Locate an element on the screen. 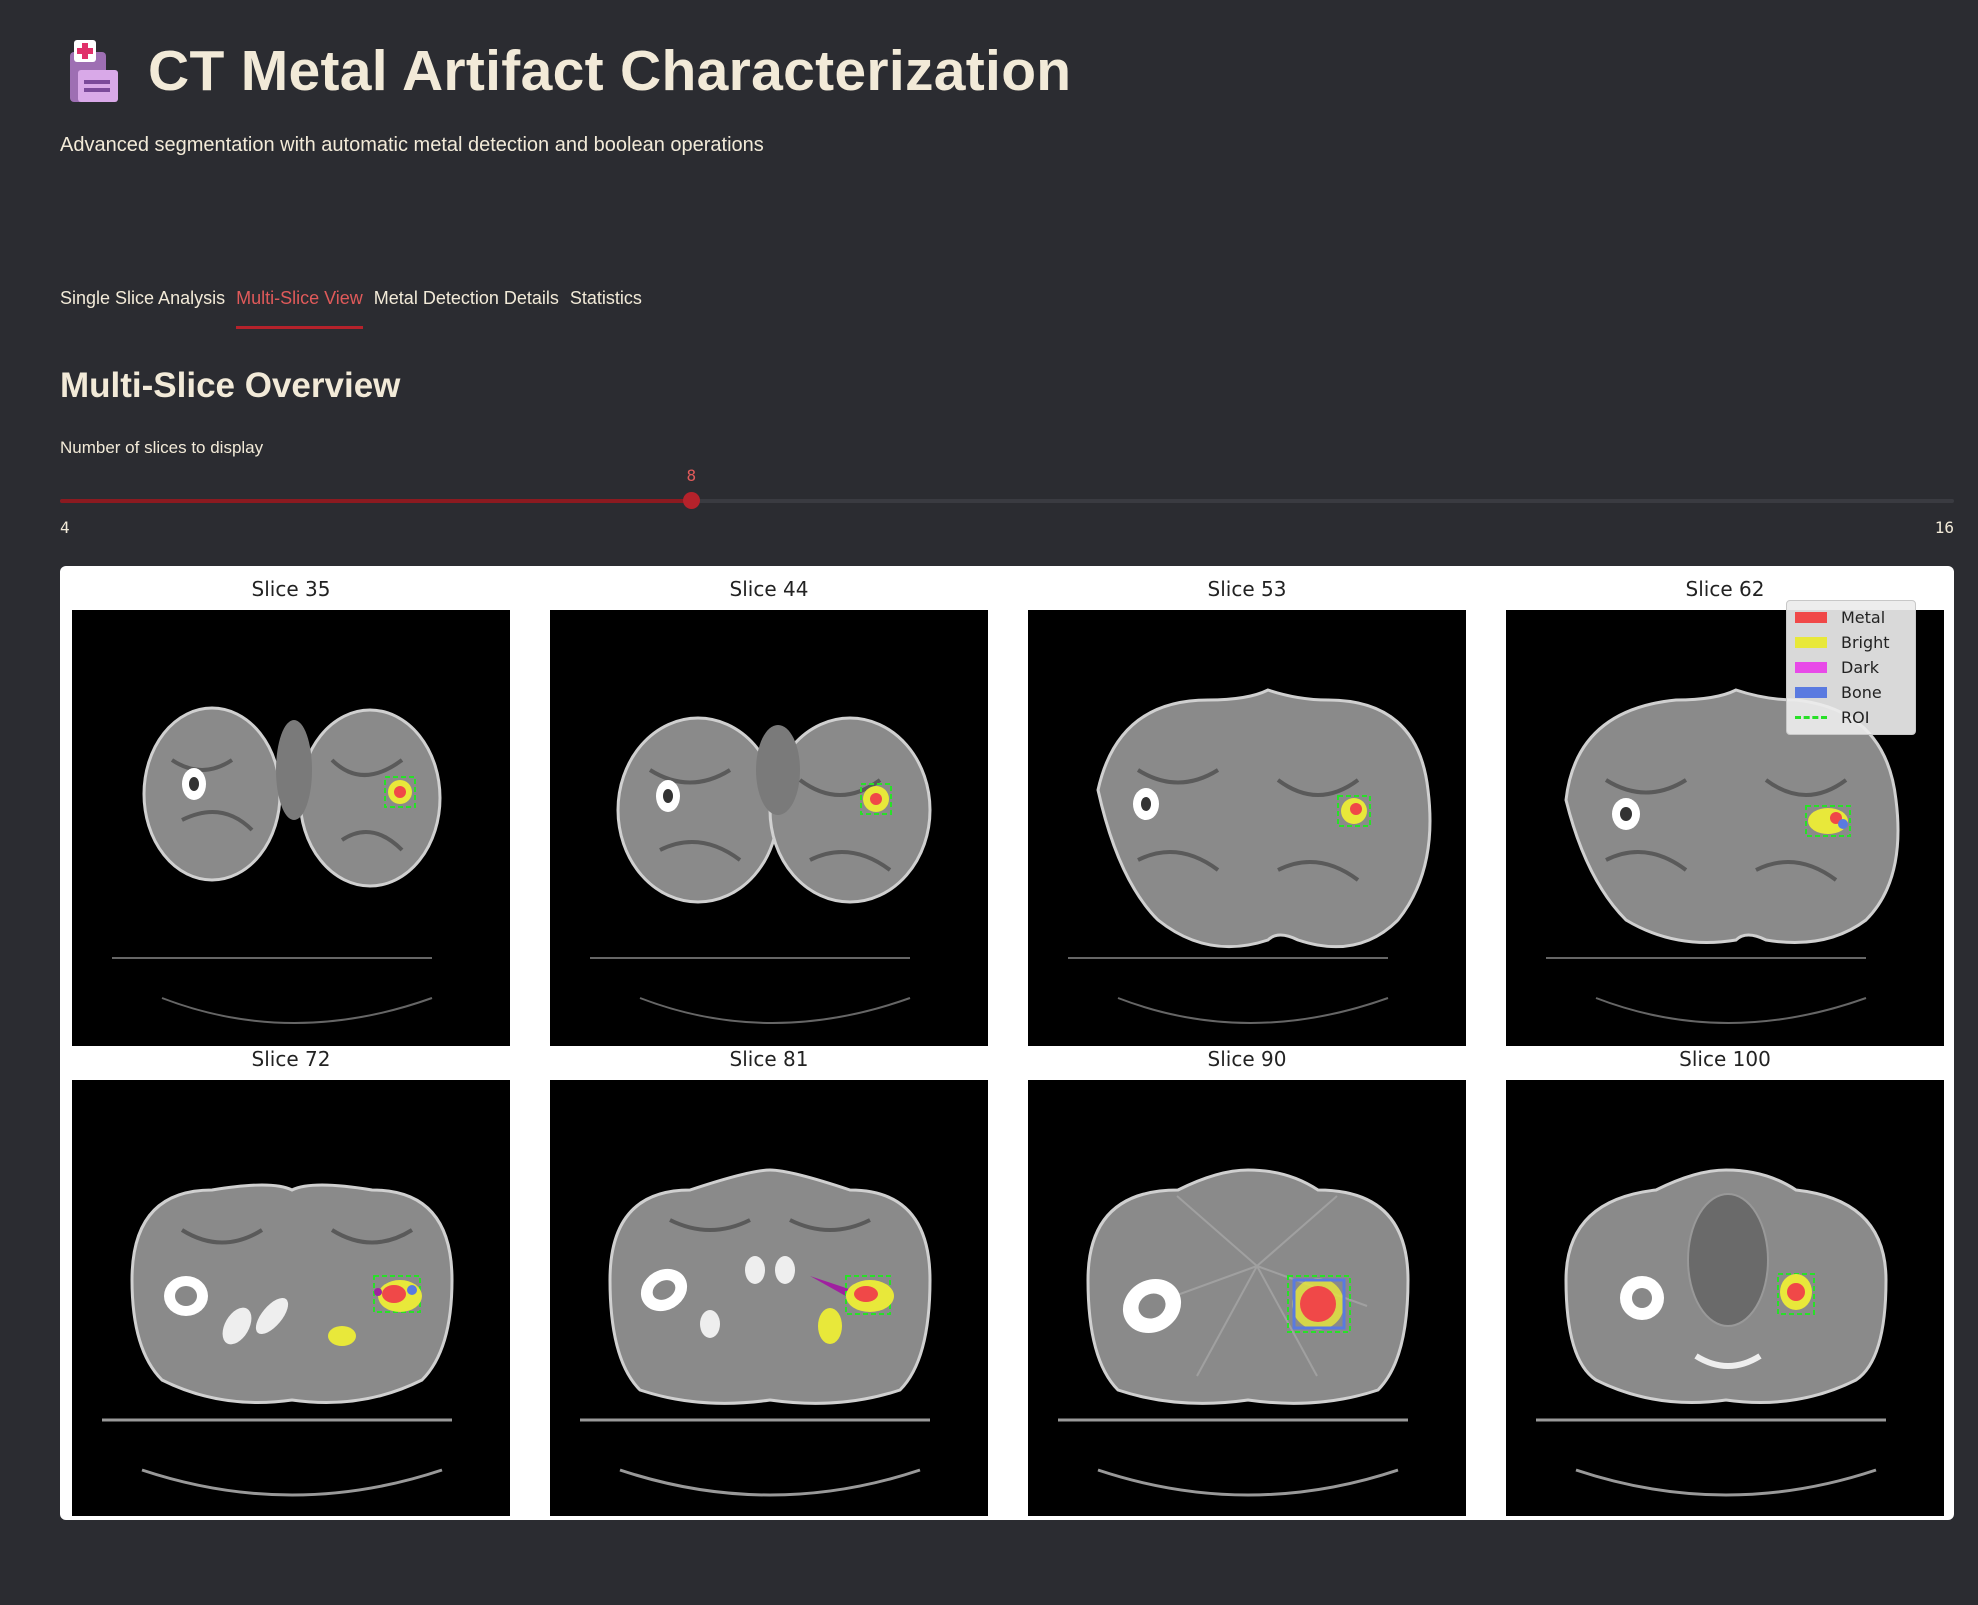  legend-item: Bone is located at coordinates (1851, 692).